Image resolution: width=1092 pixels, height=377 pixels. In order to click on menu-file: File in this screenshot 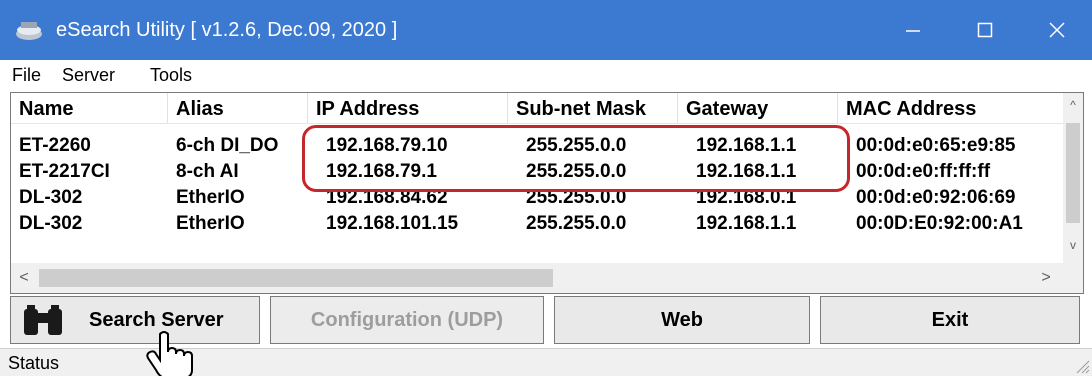, I will do `click(26, 75)`.